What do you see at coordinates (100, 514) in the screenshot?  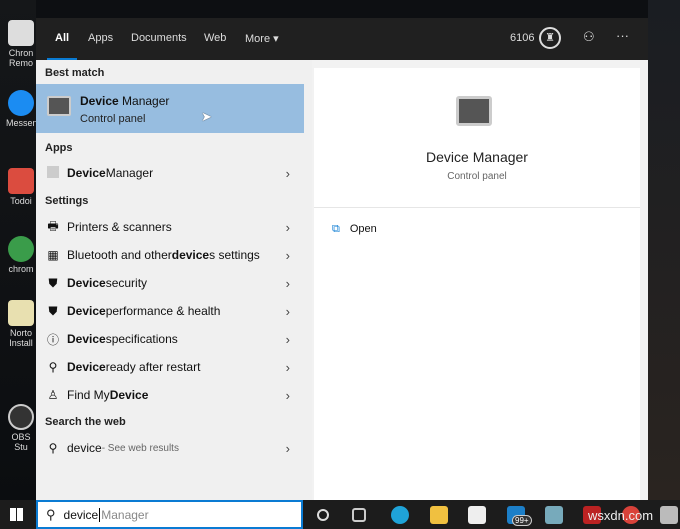 I see `text-cursor` at bounding box center [100, 514].